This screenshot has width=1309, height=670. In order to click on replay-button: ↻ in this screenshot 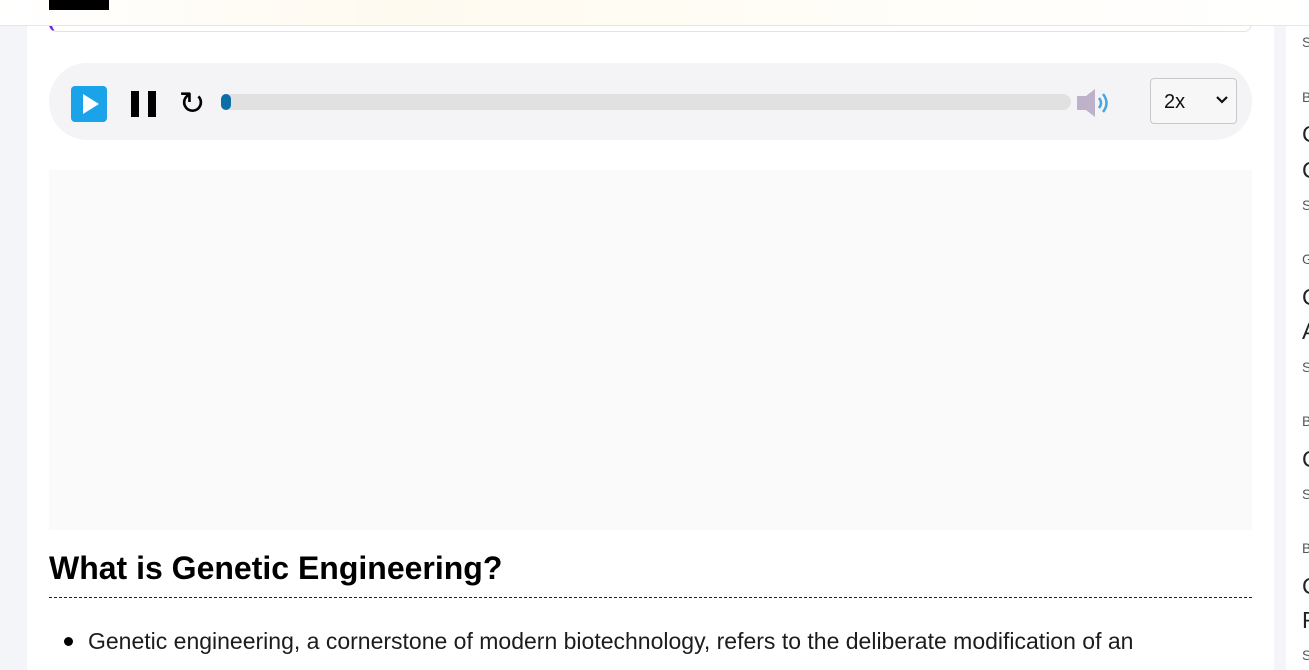, I will do `click(192, 103)`.